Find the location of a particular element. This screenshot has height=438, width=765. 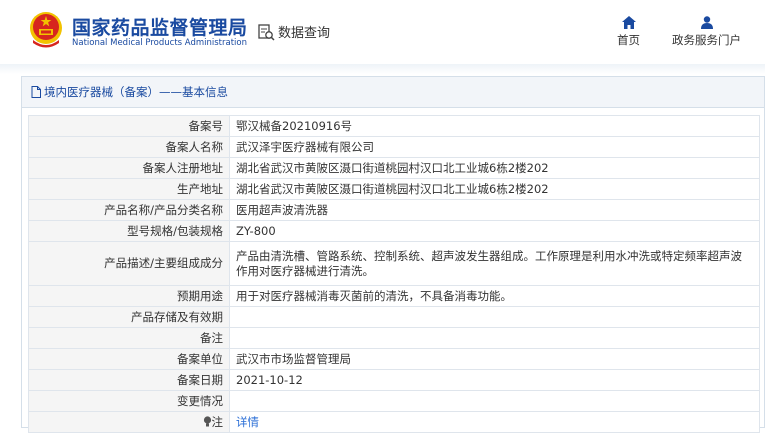

home-icon is located at coordinates (628, 22).